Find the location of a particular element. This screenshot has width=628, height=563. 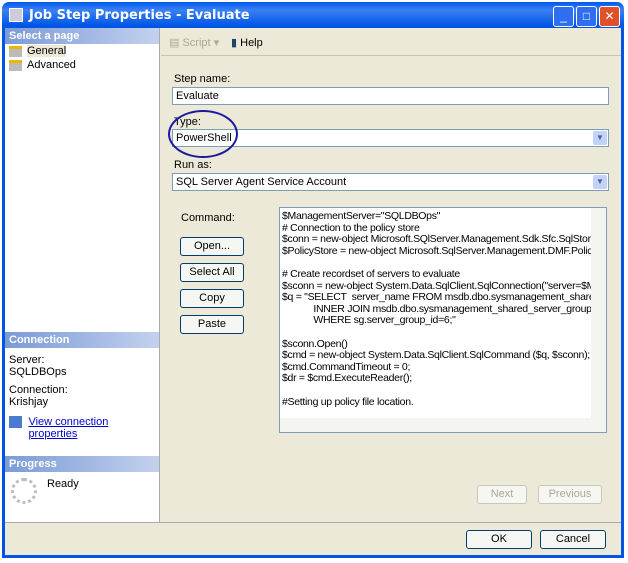

progress-status: Ready is located at coordinates (63, 484).